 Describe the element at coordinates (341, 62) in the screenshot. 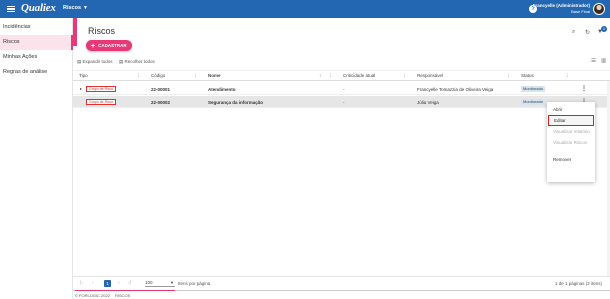

I see `table-toolbar: ▤ Expandir todos ▤ Recolher todos ☰ ▥` at that location.